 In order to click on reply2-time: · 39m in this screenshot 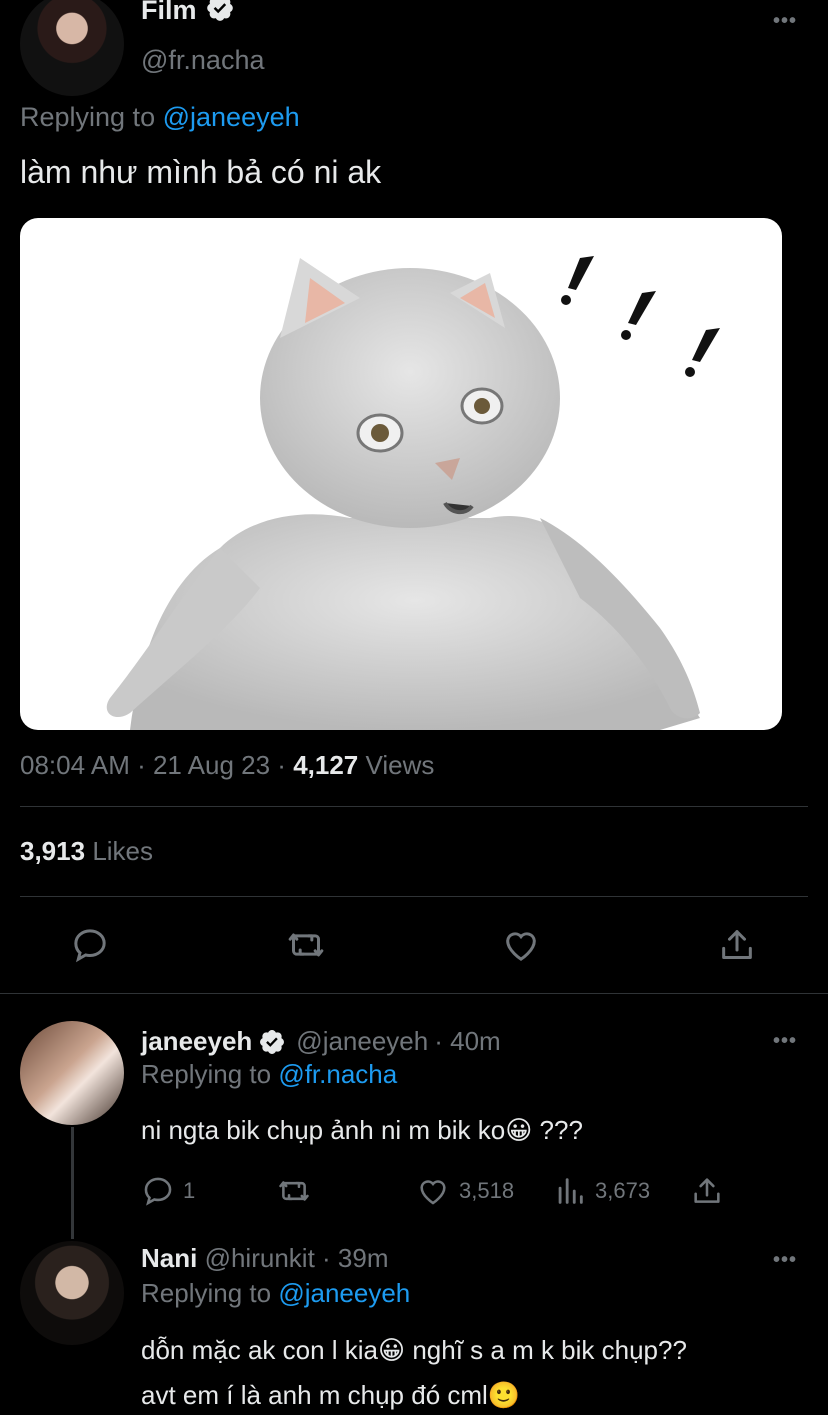, I will do `click(355, 1258)`.